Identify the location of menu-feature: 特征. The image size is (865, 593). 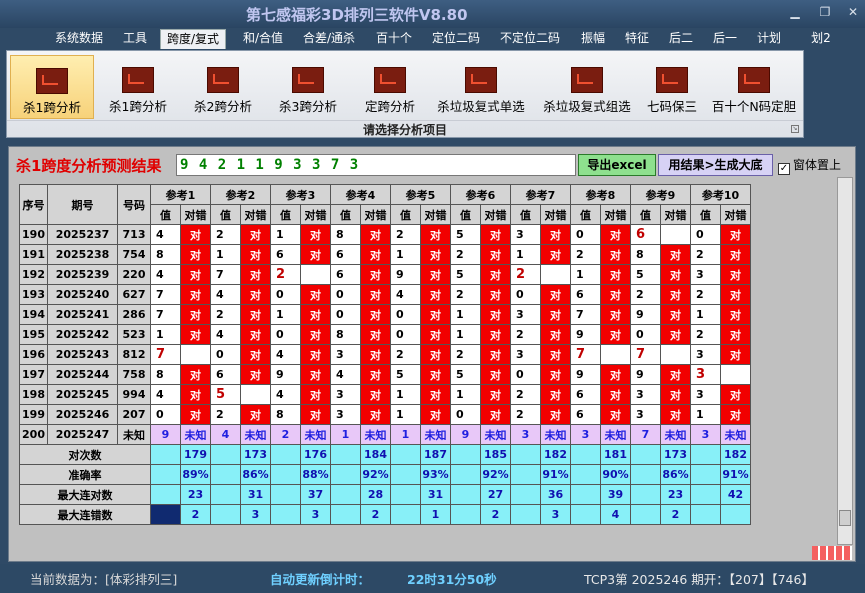
(637, 39).